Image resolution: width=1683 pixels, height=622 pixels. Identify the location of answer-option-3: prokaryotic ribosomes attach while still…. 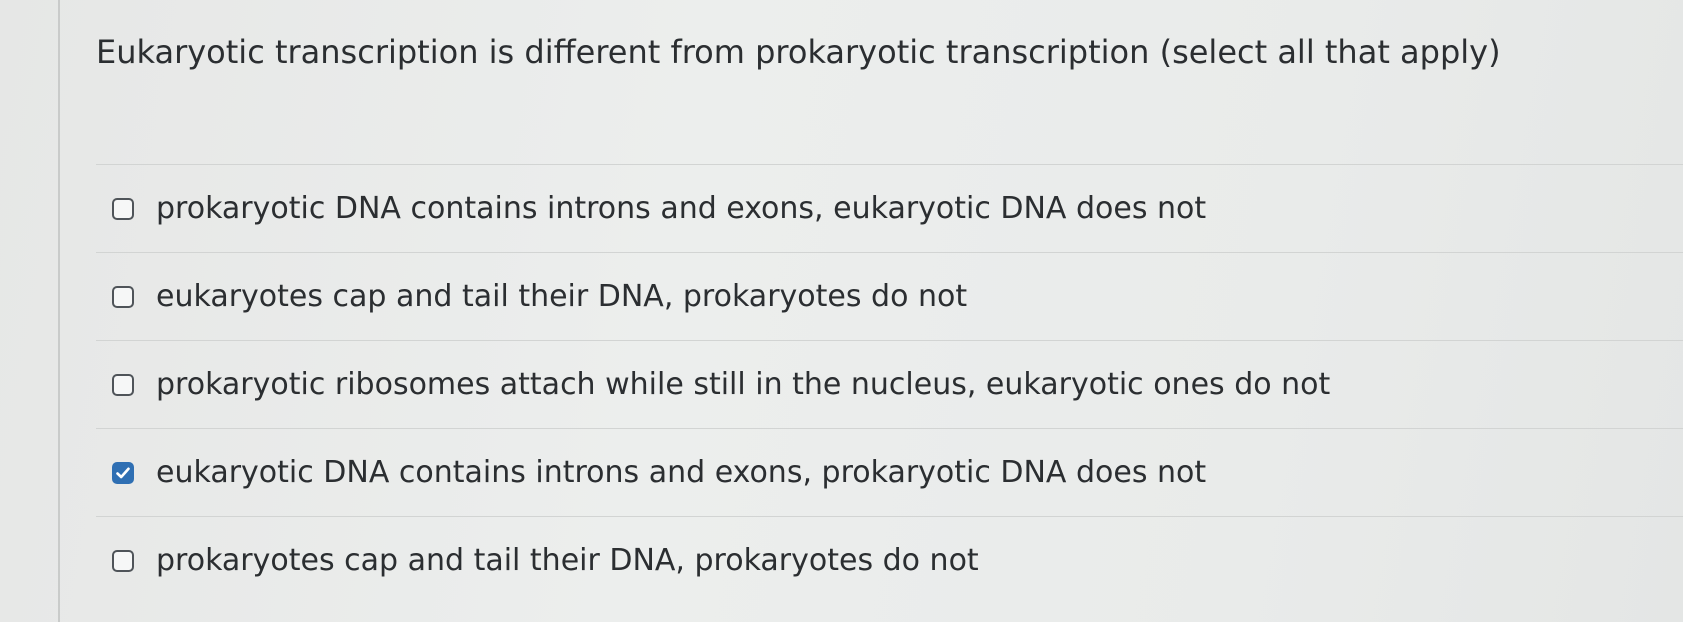
(889, 384).